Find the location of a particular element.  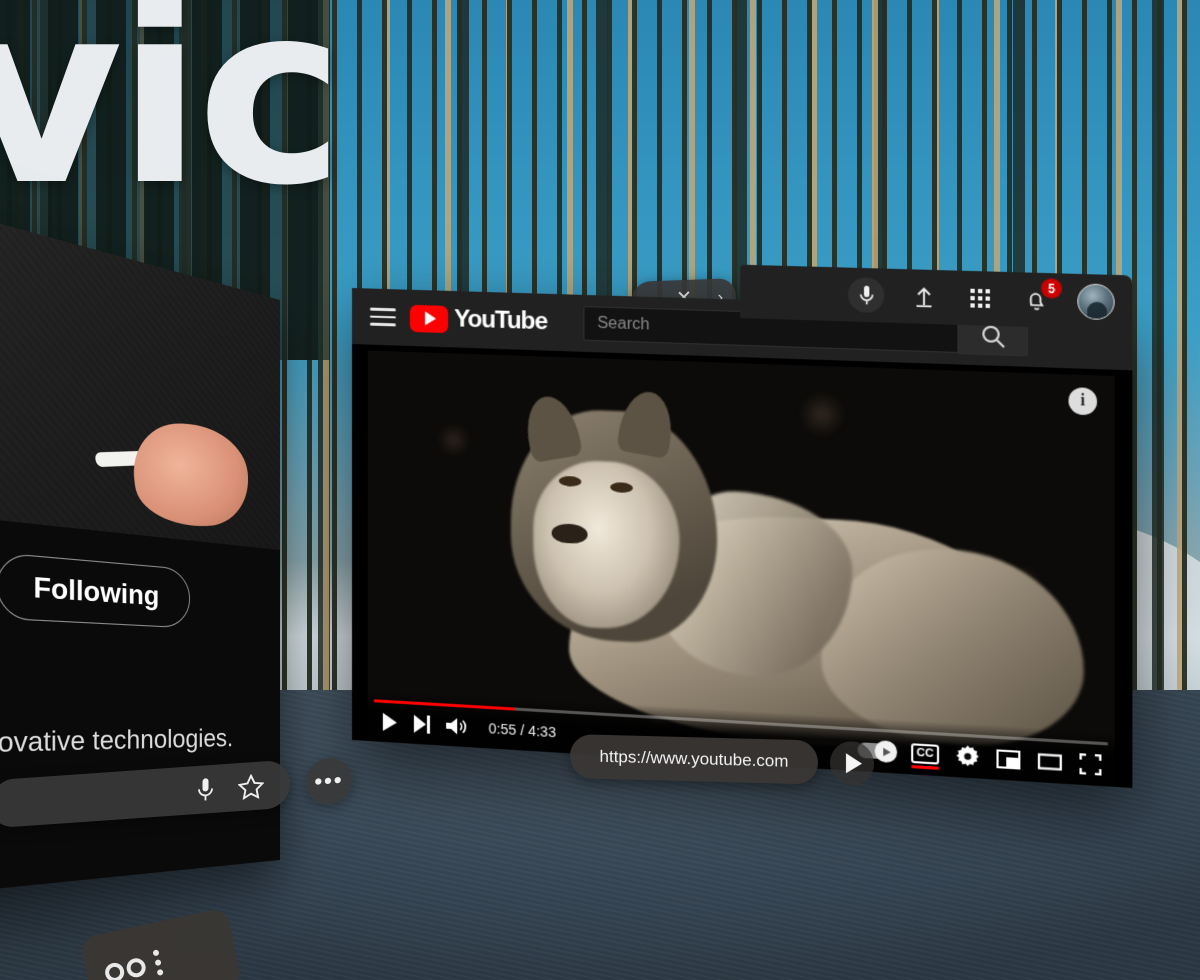

writing-hand is located at coordinates (190, 475).